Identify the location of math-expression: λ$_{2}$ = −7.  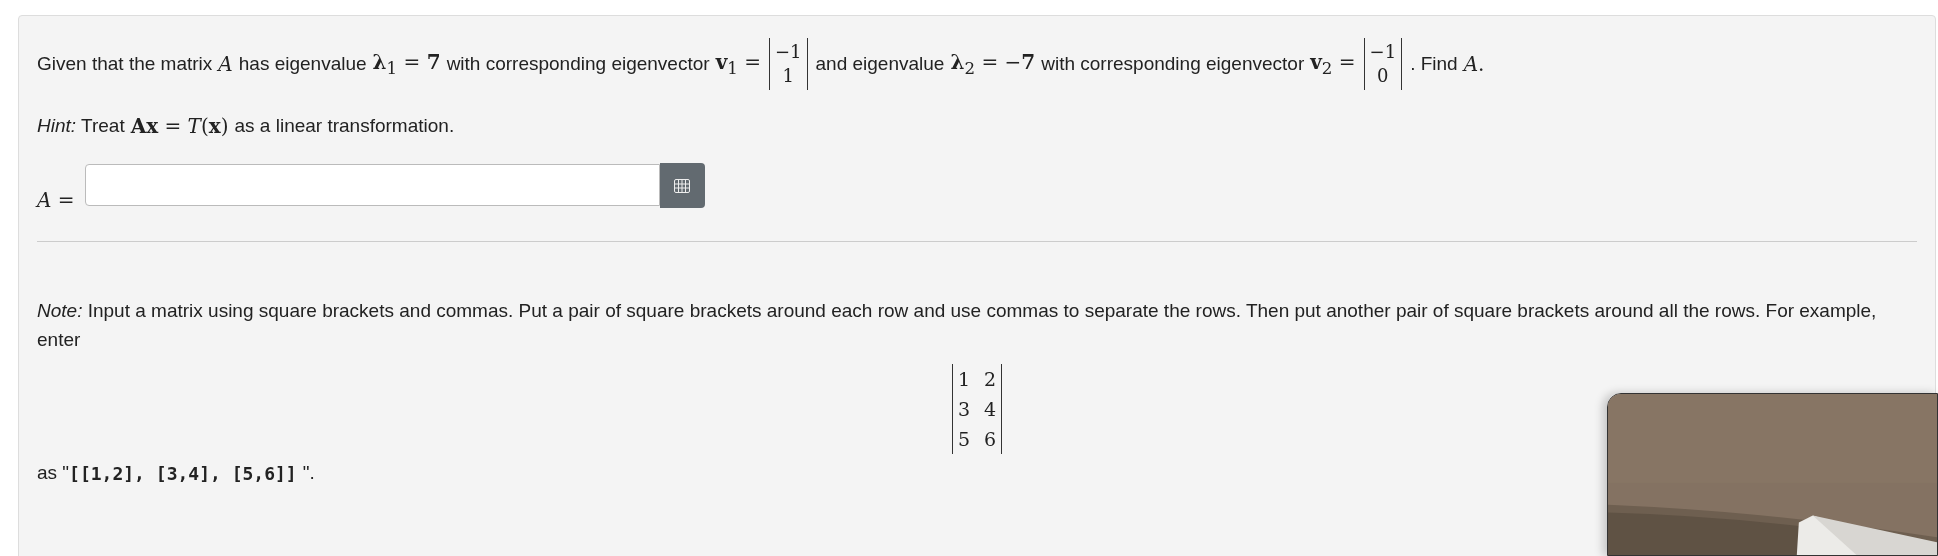
(993, 64).